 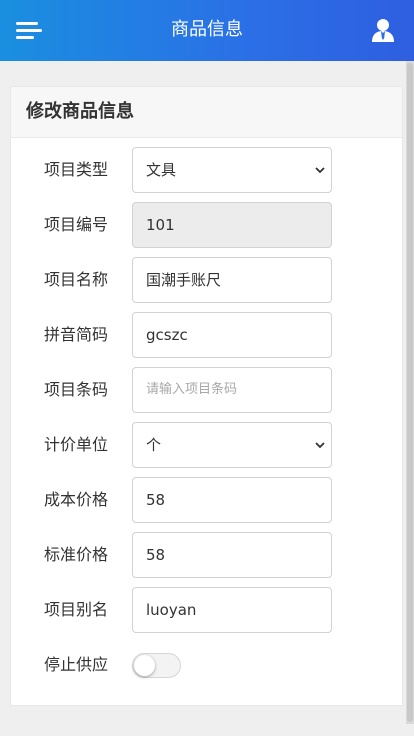 I want to click on item-name-input: 国潮手账尺, so click(x=232, y=280).